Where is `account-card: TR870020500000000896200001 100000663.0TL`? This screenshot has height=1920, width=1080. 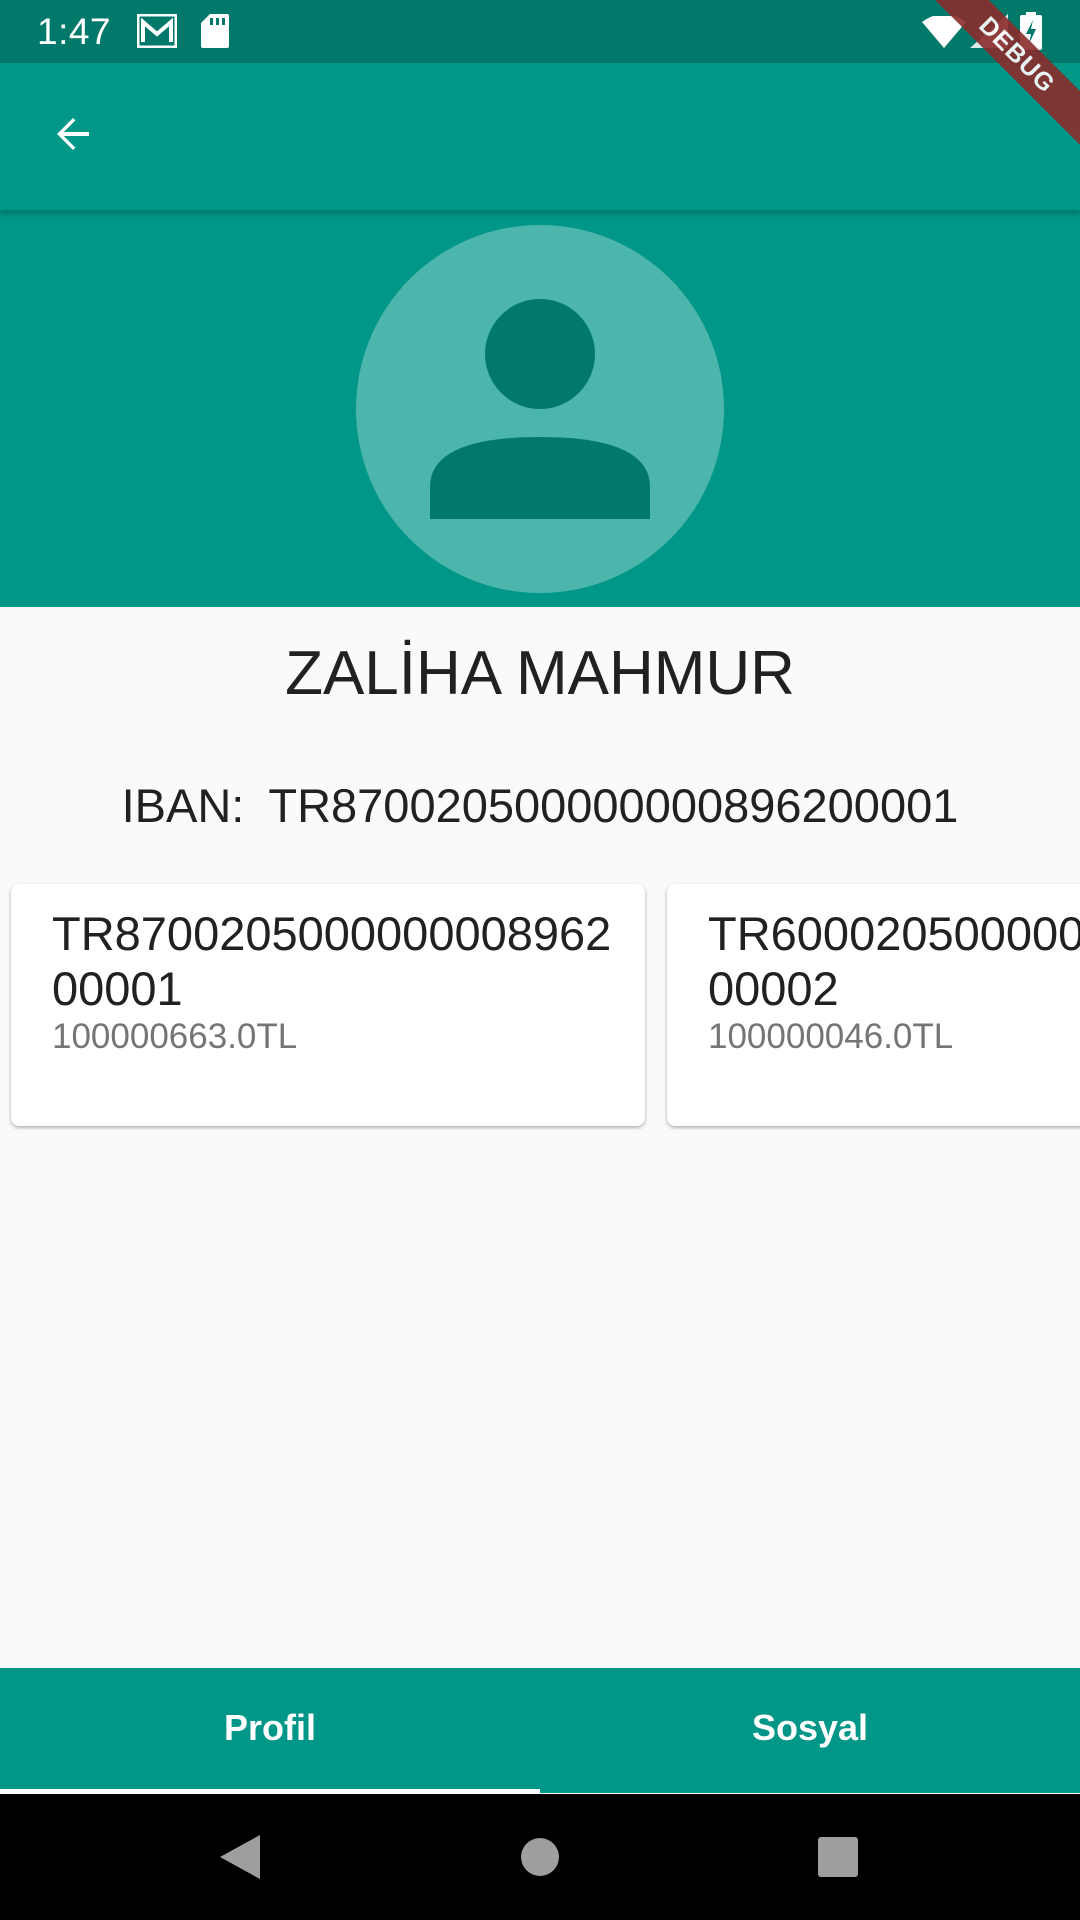 account-card: TR870020500000000896200001 100000663.0TL is located at coordinates (328, 1005).